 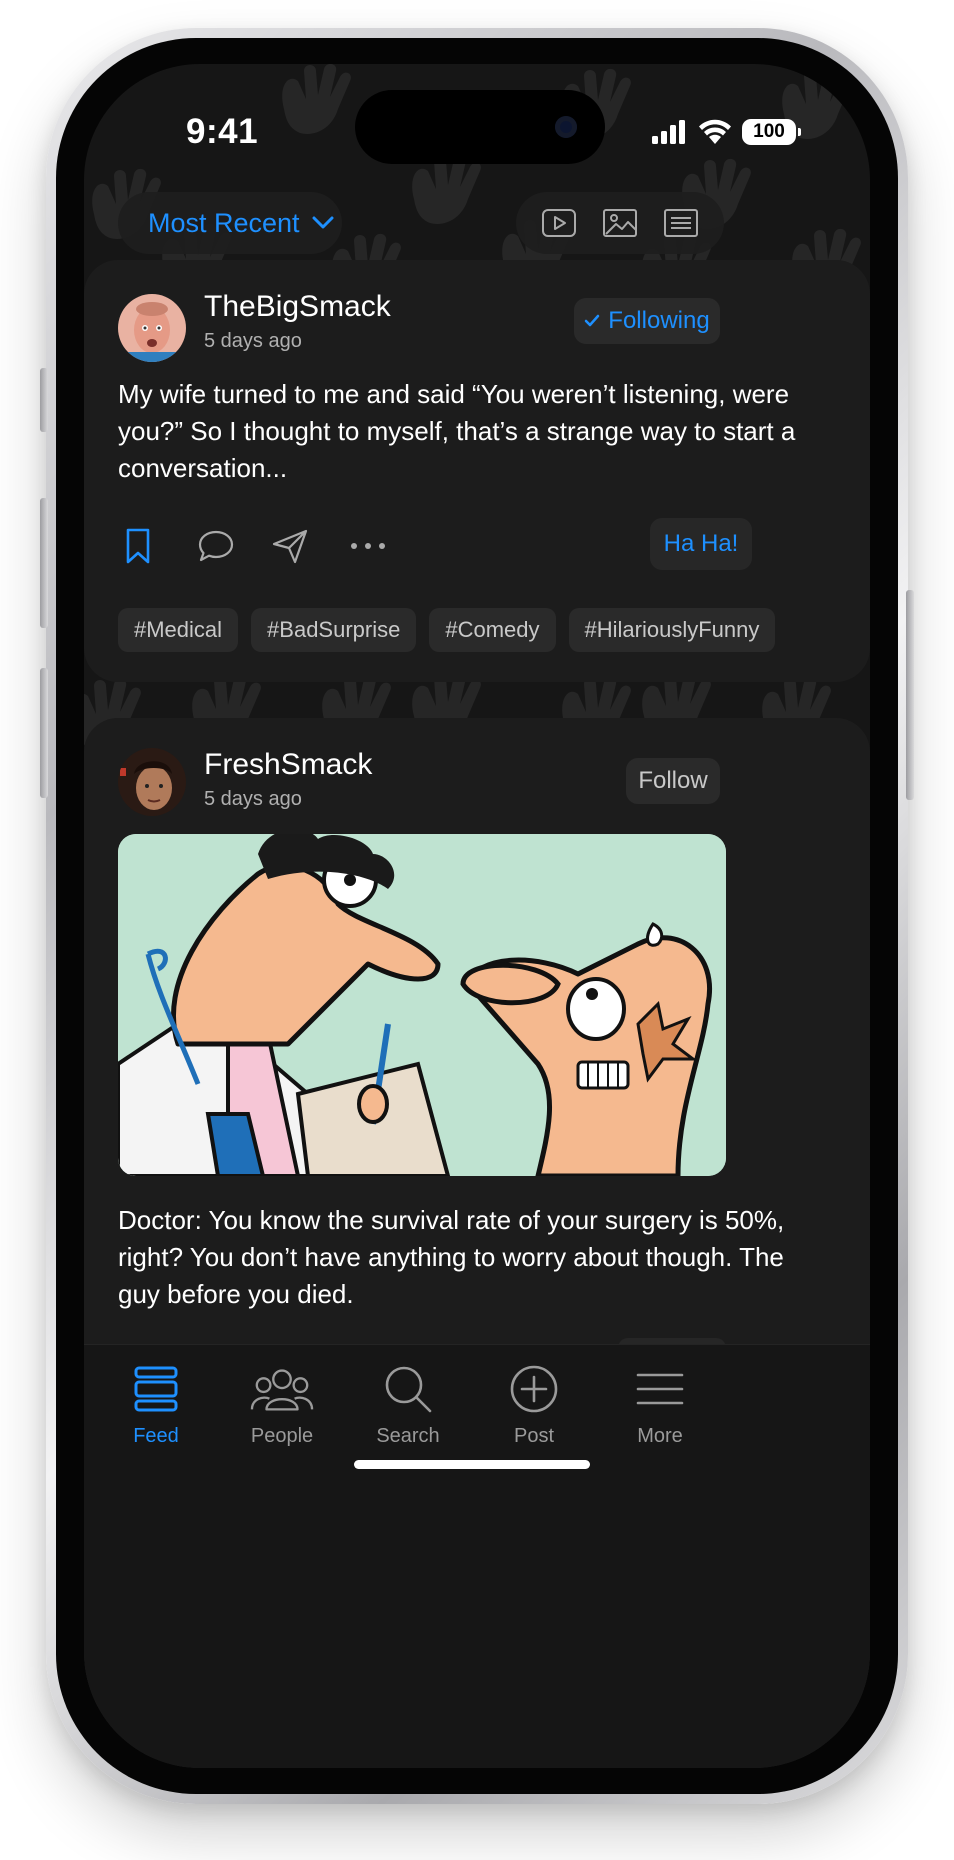 What do you see at coordinates (534, 1436) in the screenshot?
I see `tab-label: Post` at bounding box center [534, 1436].